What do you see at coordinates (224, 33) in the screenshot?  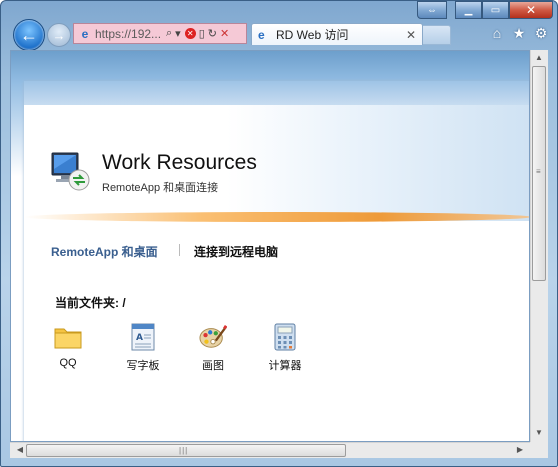 I see `stop-icon: ✕` at bounding box center [224, 33].